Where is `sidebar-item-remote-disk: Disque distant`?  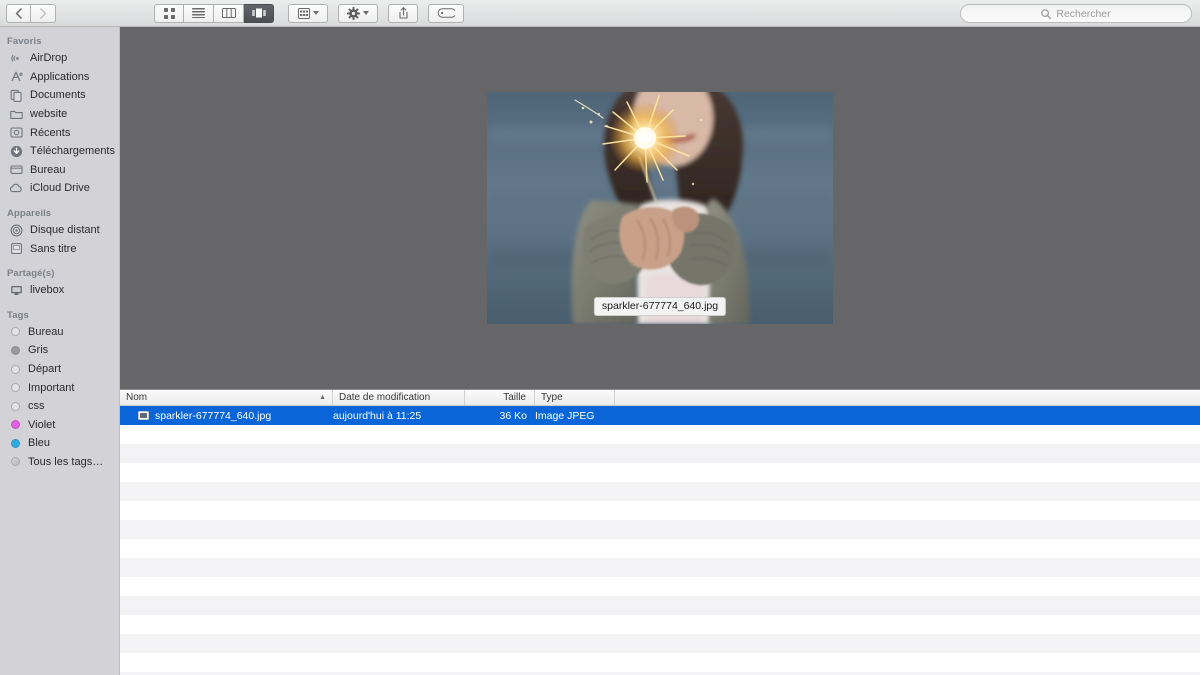 sidebar-item-remote-disk: Disque distant is located at coordinates (59, 230).